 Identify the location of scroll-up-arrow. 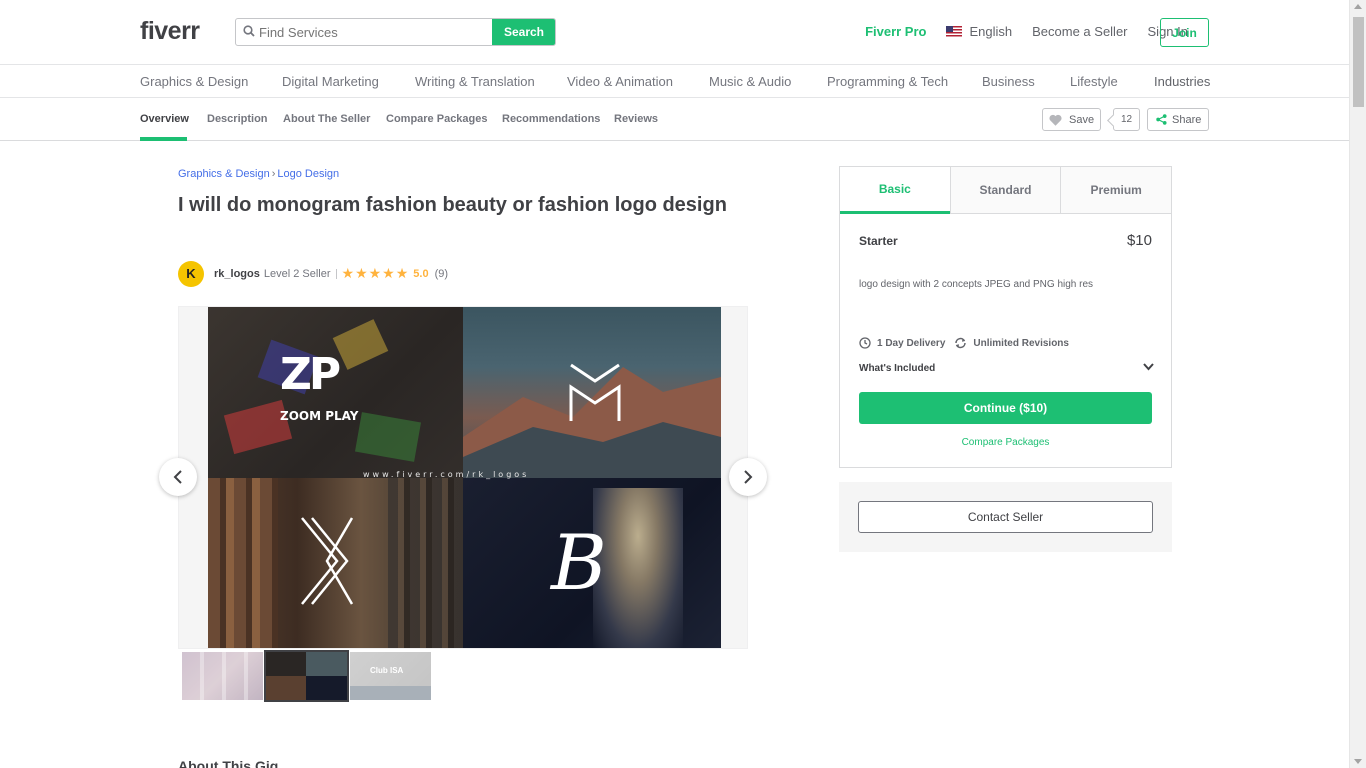
(1358, 6).